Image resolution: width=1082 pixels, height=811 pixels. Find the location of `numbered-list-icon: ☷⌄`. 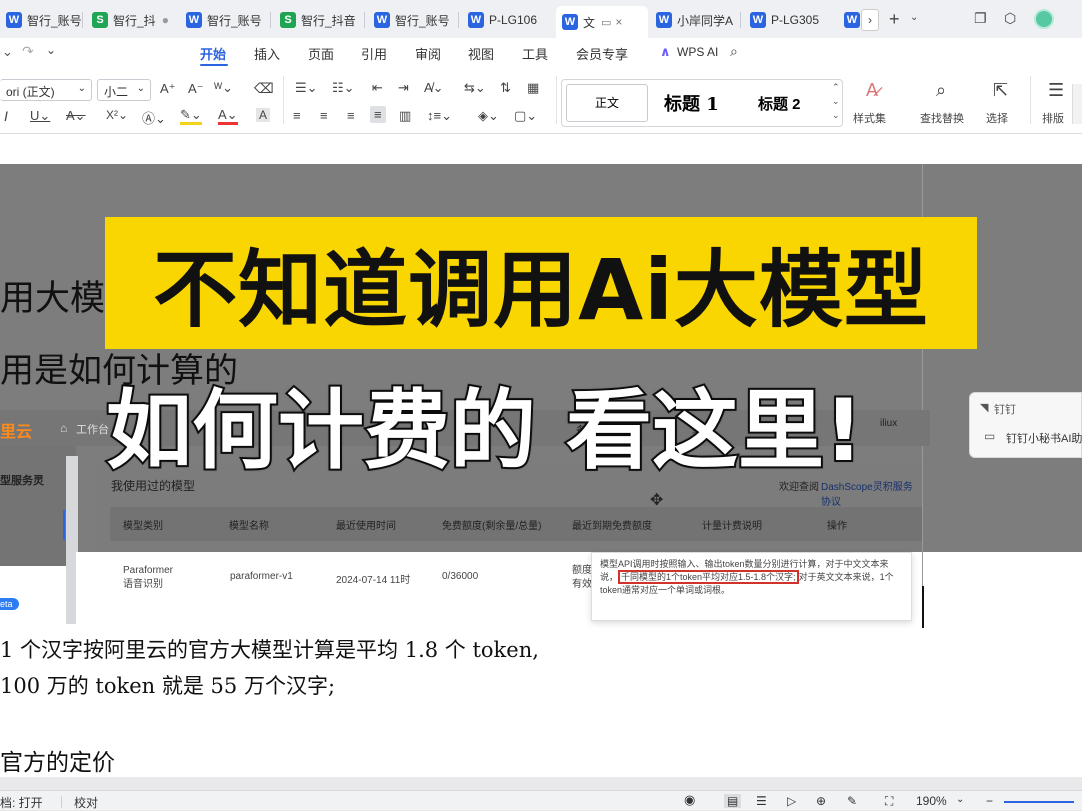

numbered-list-icon: ☷⌄ is located at coordinates (343, 88).